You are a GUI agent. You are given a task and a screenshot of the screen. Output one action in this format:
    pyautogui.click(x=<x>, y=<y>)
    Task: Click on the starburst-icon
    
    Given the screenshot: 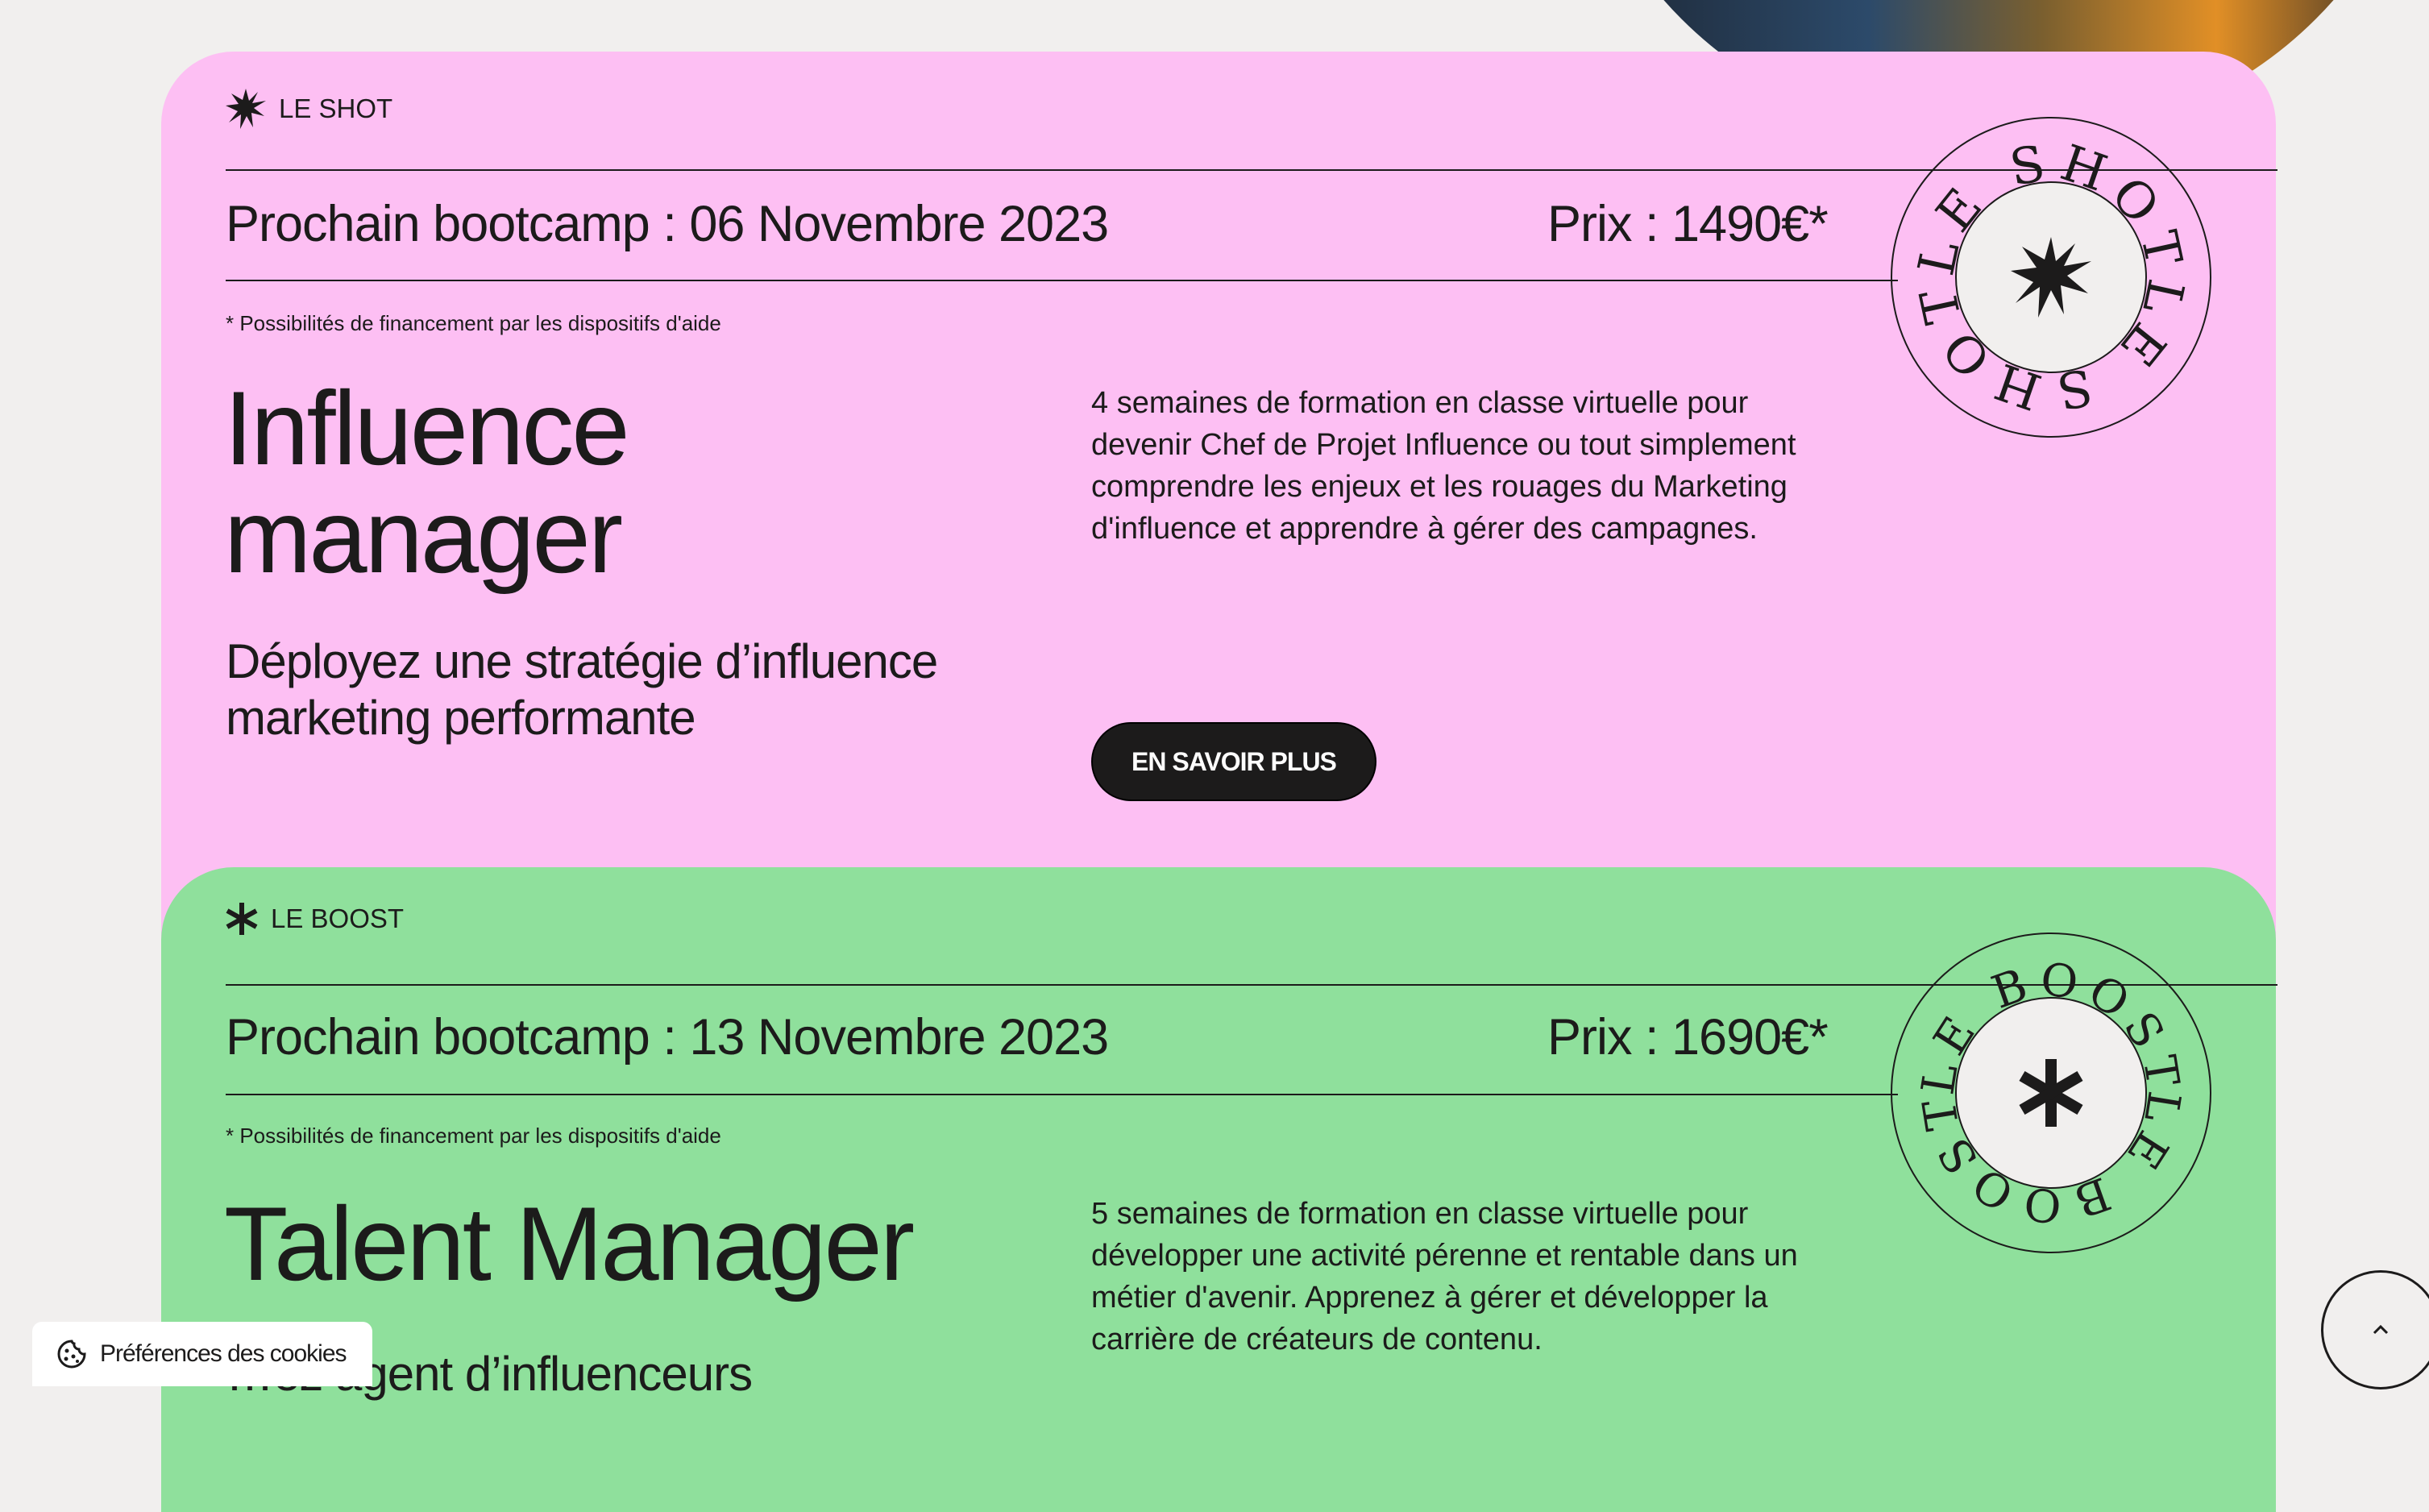 What is the action you would take?
    pyautogui.click(x=246, y=109)
    